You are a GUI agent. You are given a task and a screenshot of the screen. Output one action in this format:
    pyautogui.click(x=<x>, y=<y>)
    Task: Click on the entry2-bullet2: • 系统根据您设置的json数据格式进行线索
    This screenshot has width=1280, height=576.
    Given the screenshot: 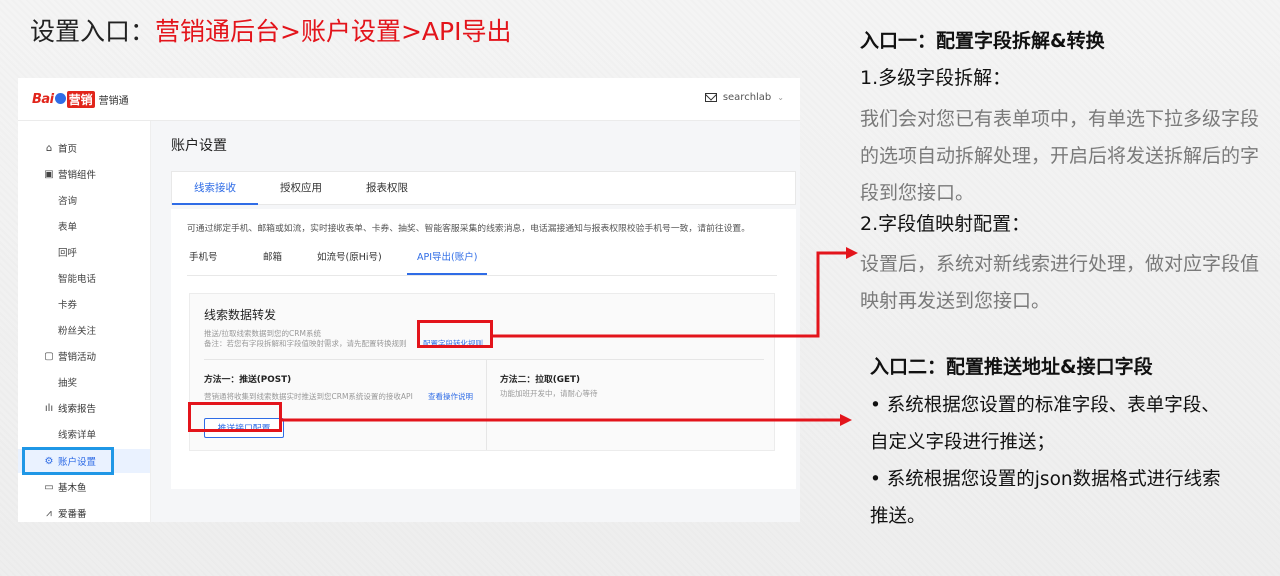 What is the action you would take?
    pyautogui.click(x=1045, y=479)
    